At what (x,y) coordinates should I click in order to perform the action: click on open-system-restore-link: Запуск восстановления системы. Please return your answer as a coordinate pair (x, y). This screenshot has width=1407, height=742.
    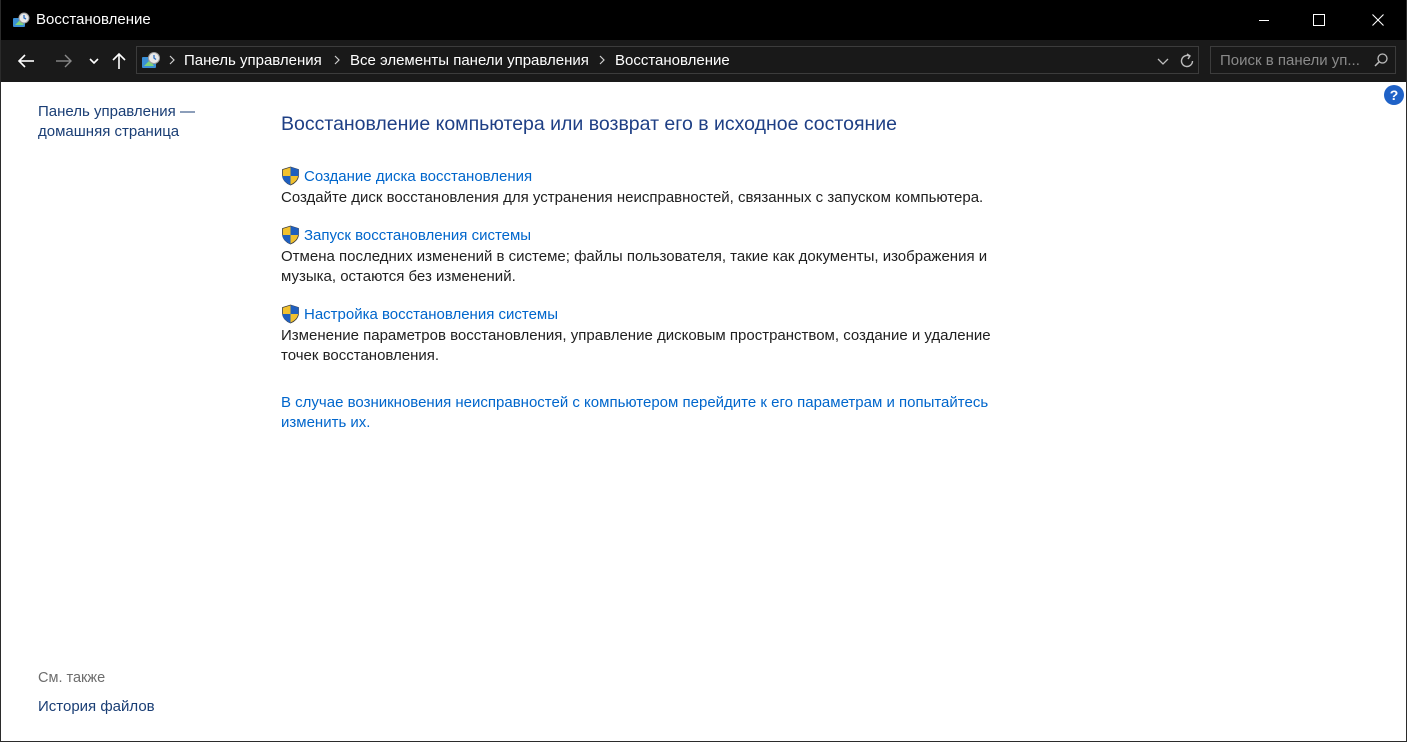
    Looking at the image, I should click on (417, 235).